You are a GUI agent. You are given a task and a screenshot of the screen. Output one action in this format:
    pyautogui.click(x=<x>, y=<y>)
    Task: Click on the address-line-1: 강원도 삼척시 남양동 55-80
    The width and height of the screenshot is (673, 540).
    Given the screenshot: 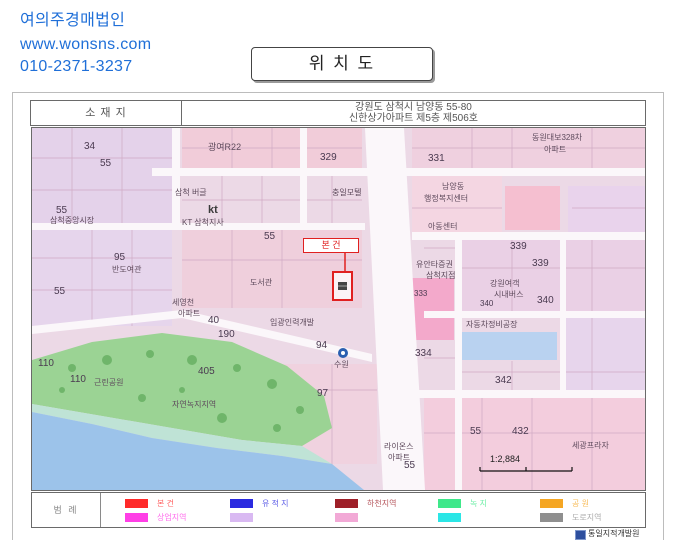 What is the action you would take?
    pyautogui.click(x=413, y=107)
    